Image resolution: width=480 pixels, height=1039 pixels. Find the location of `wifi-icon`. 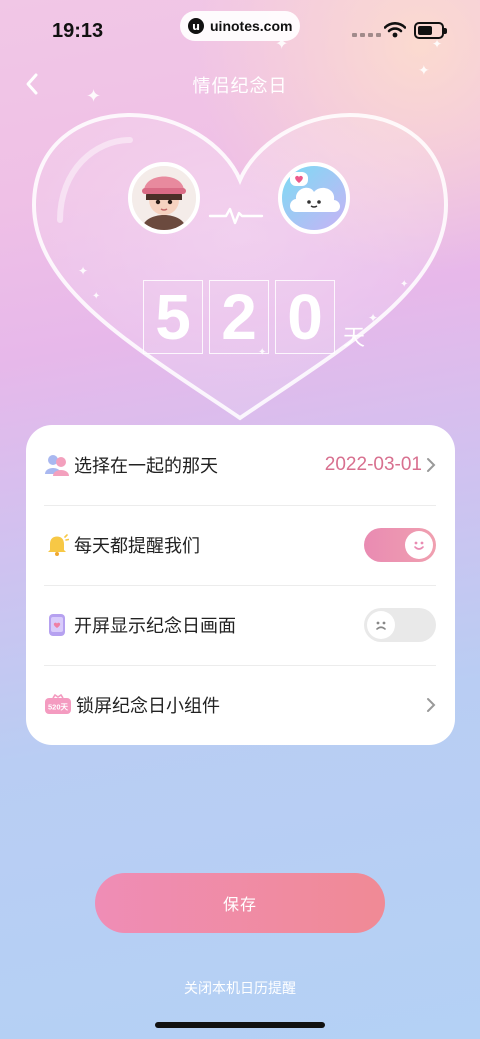

wifi-icon is located at coordinates (395, 30).